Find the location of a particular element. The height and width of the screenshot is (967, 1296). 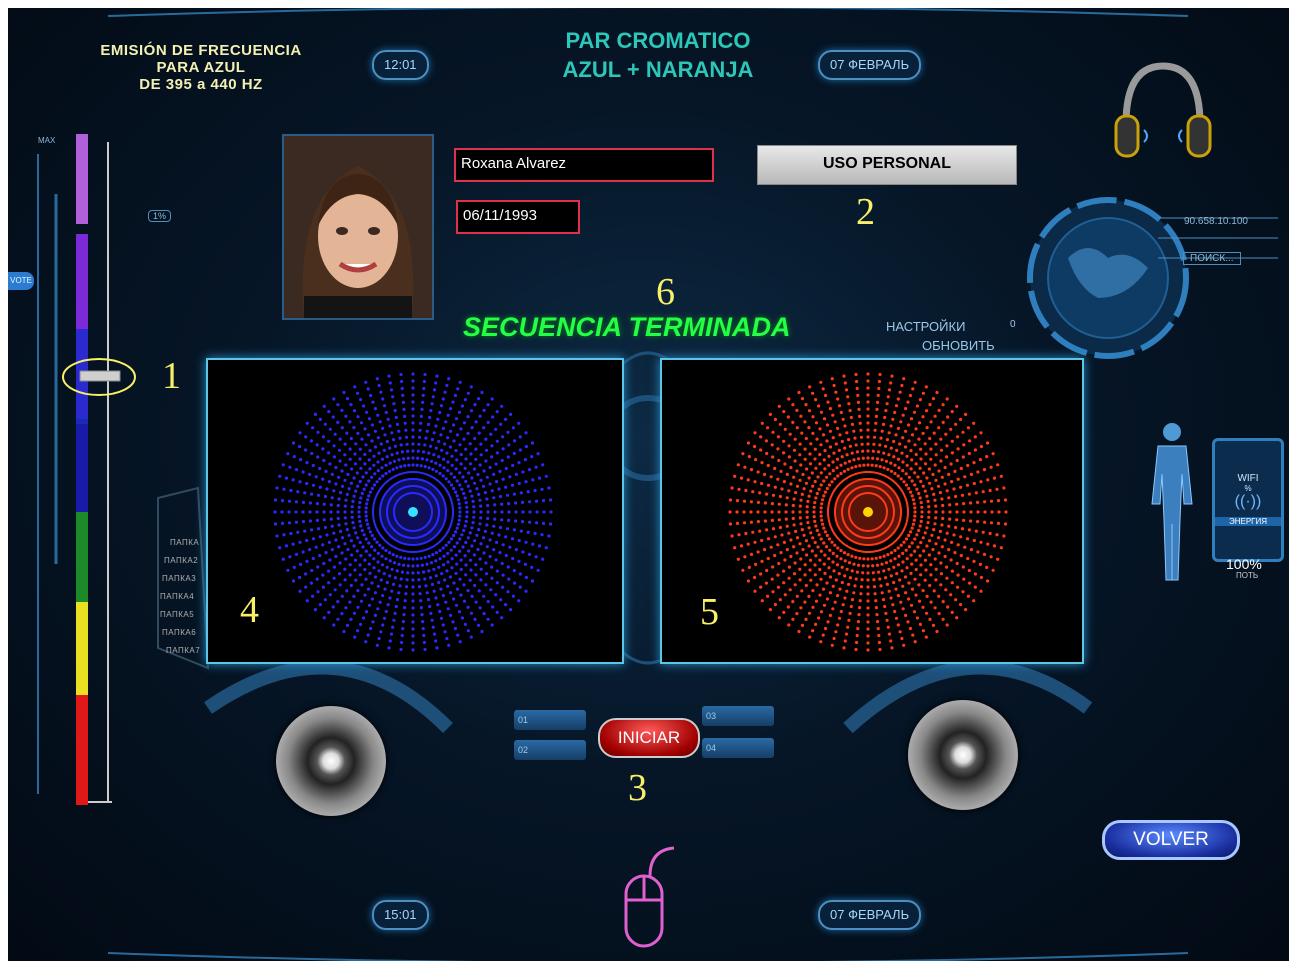

control-box: 03 is located at coordinates (738, 716).